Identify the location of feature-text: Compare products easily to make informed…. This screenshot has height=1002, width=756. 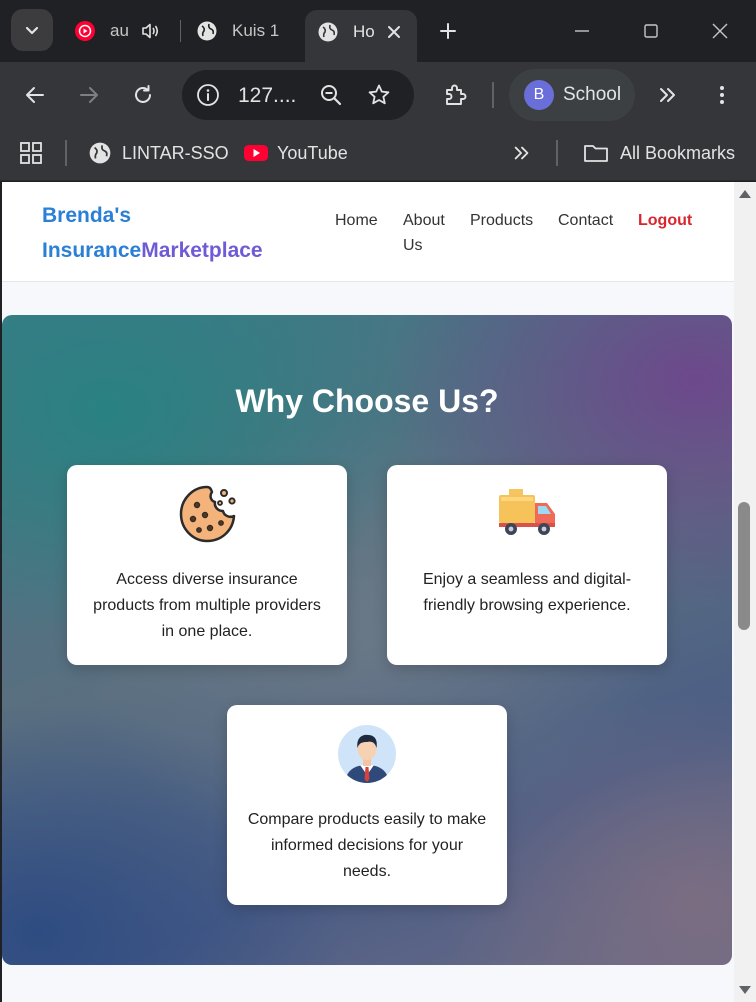
(367, 845).